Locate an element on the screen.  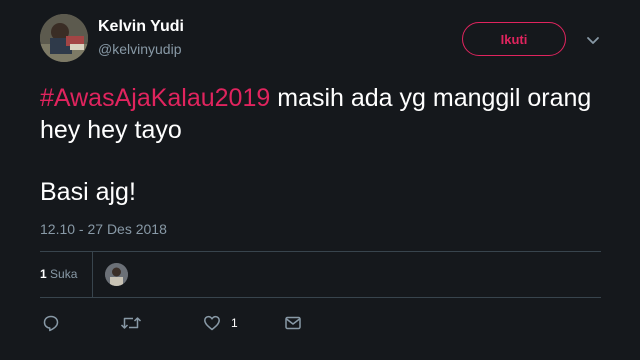
chevron-down-icon is located at coordinates (593, 41).